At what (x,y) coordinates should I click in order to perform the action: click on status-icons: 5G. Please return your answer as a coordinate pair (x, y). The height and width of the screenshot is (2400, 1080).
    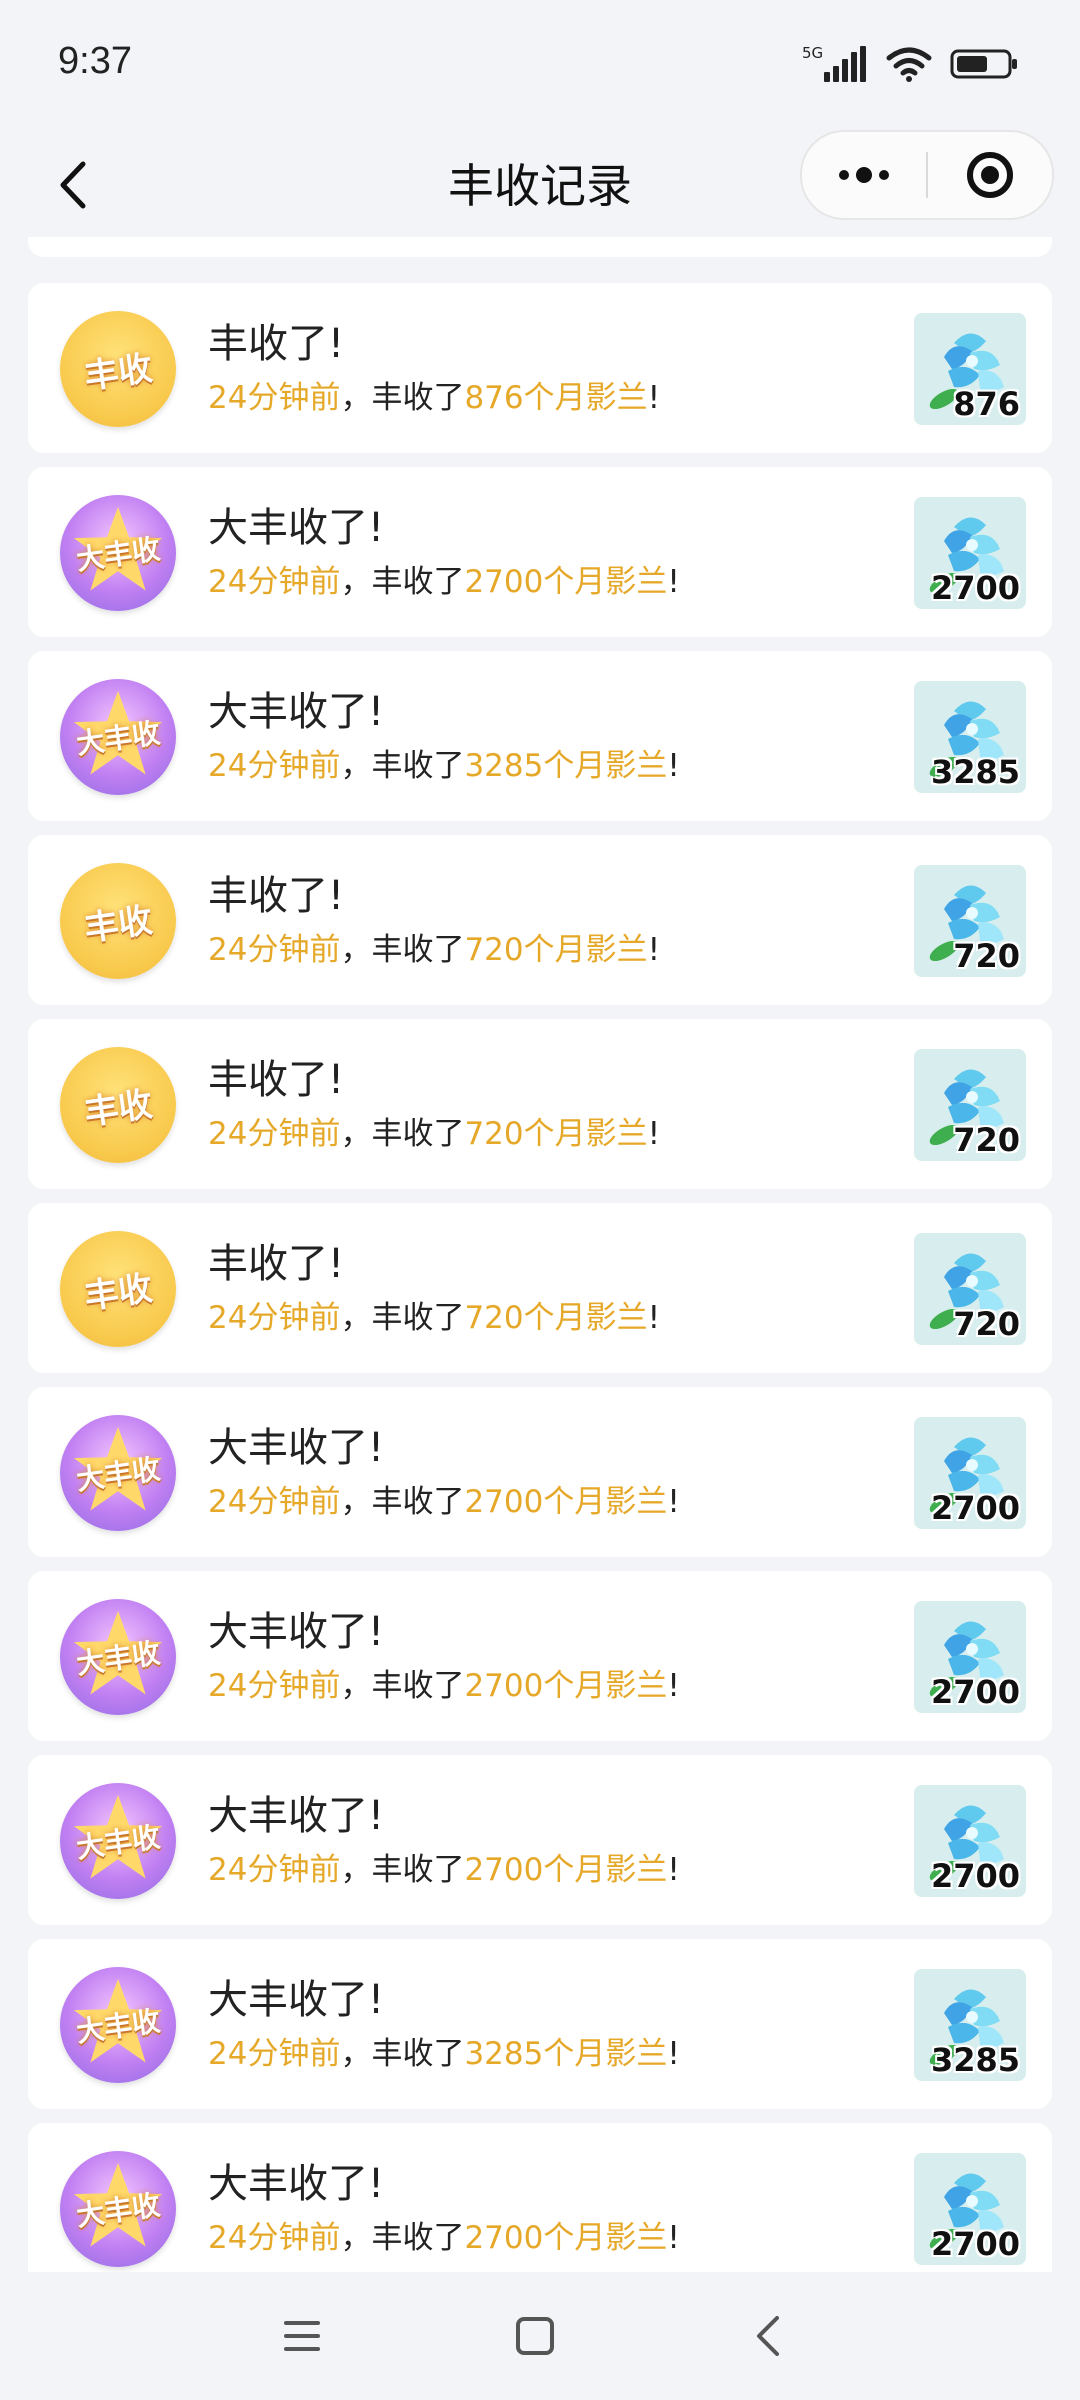
    Looking at the image, I should click on (911, 64).